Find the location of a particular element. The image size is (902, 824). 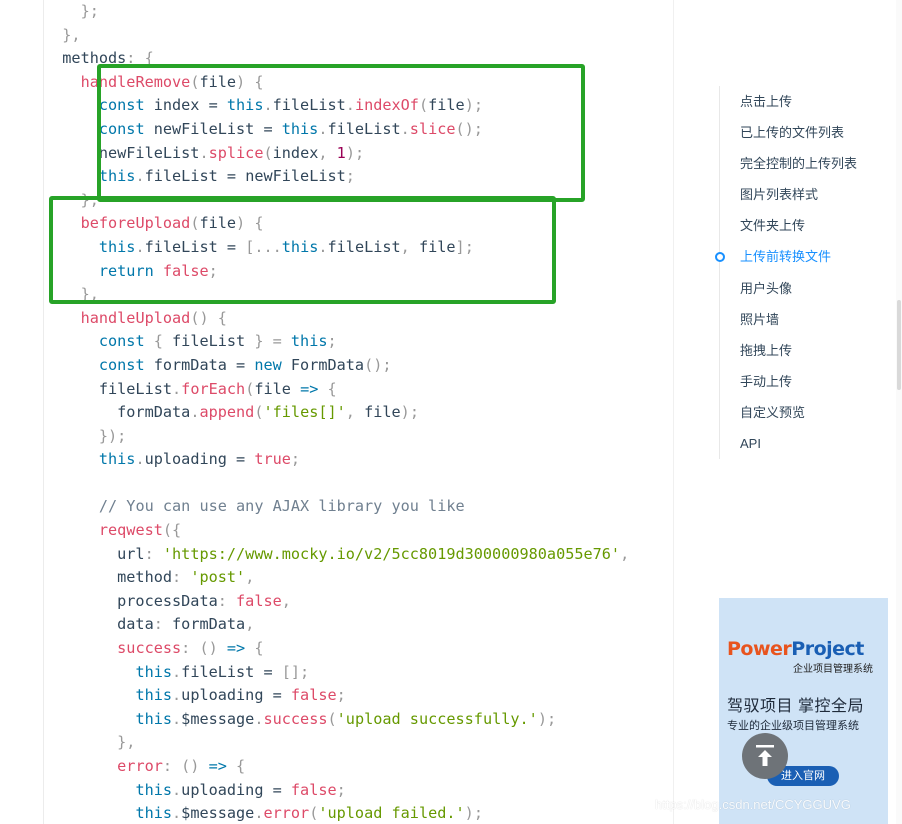

code-token: handleUpload is located at coordinates (135, 317).